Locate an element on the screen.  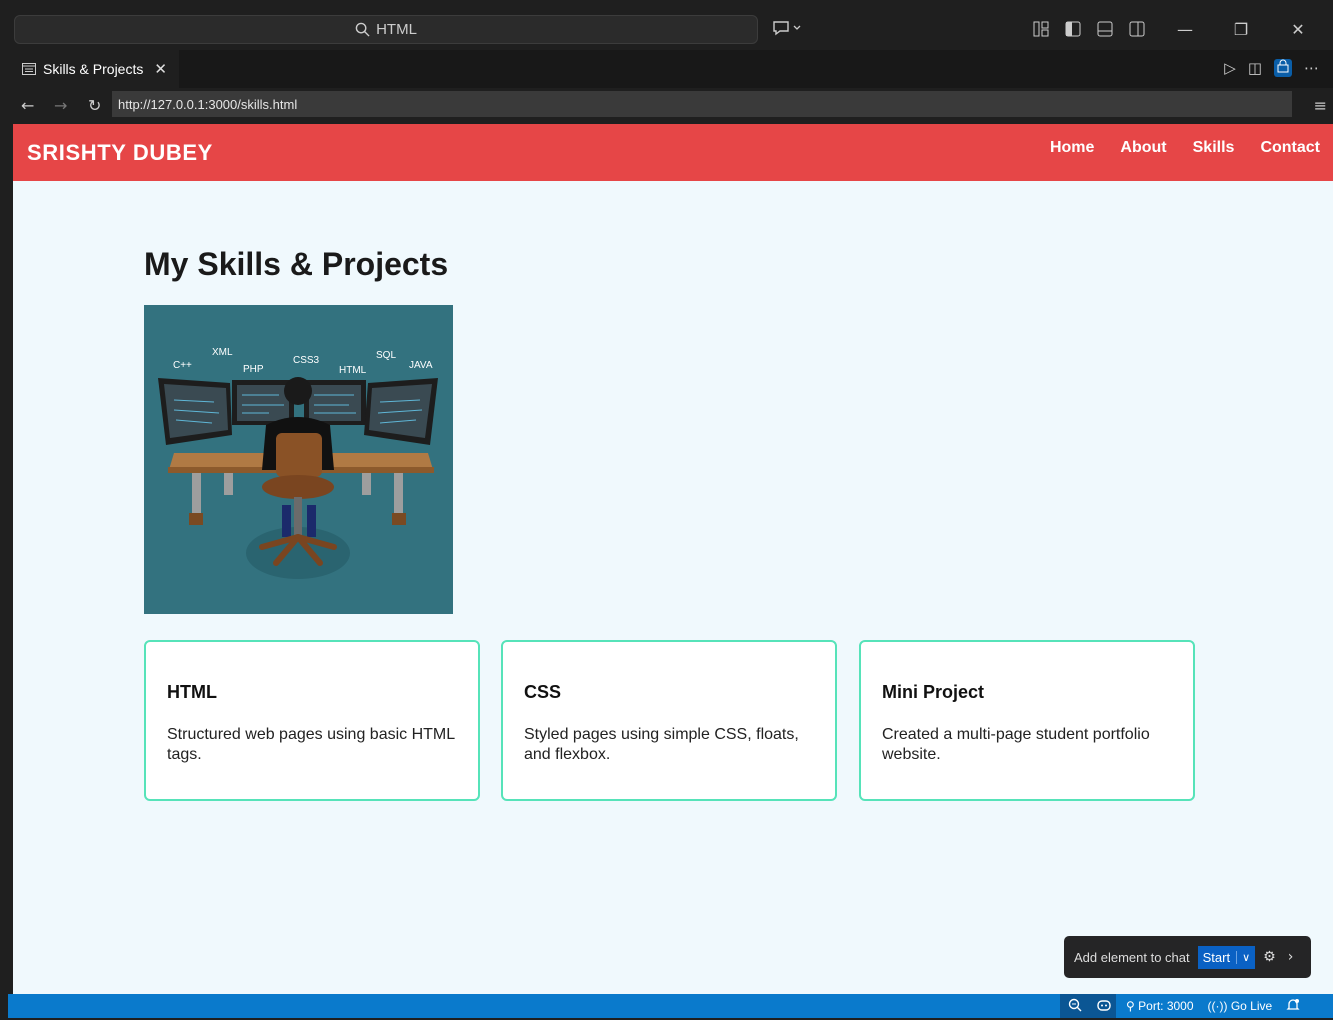
add-element-to-chat-popup: Add element to chat Start ∨ ⚙ › is located at coordinates (1187, 957).